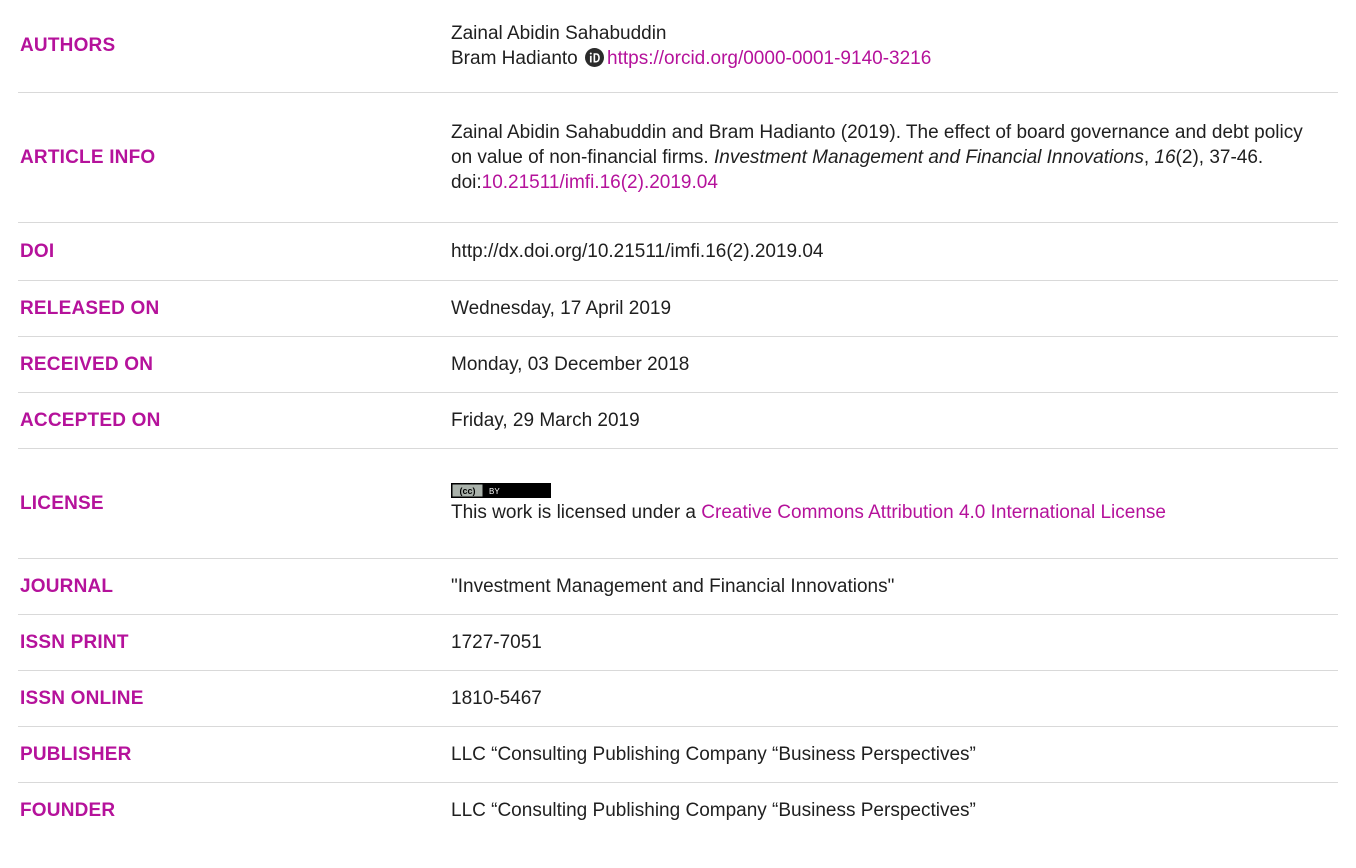 Image resolution: width=1356 pixels, height=868 pixels. What do you see at coordinates (90, 308) in the screenshot?
I see `released-on-label: RELEASED ON` at bounding box center [90, 308].